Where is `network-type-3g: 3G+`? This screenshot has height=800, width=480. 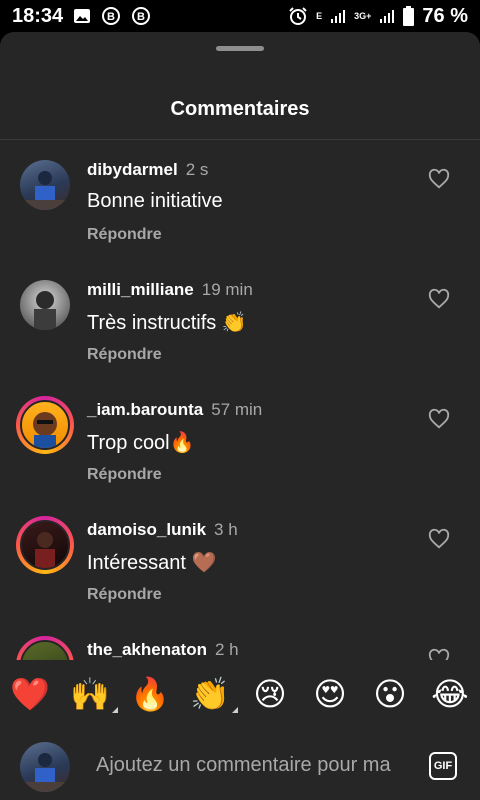 network-type-3g: 3G+ is located at coordinates (363, 16).